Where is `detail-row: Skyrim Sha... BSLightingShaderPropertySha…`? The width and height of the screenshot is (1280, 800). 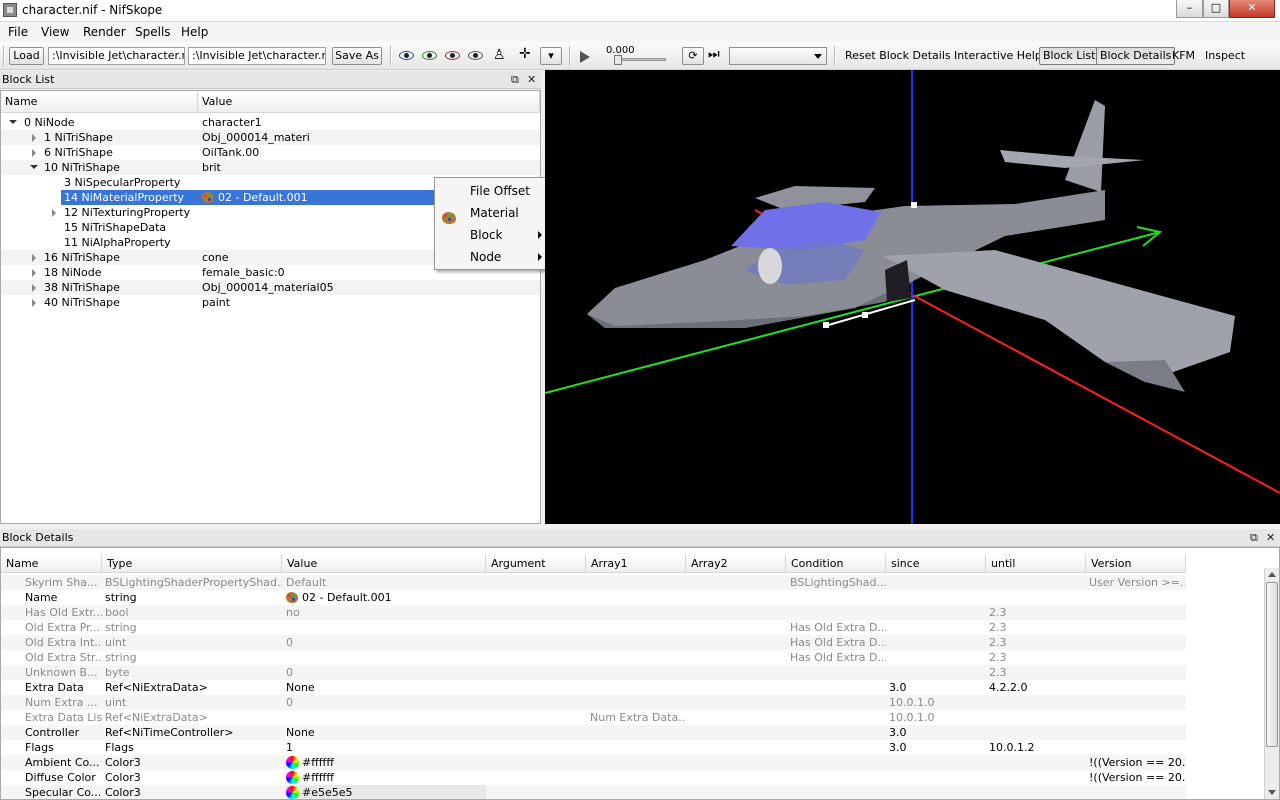
detail-row: Skyrim Sha... BSLightingShaderPropertySha… is located at coordinates (593, 582).